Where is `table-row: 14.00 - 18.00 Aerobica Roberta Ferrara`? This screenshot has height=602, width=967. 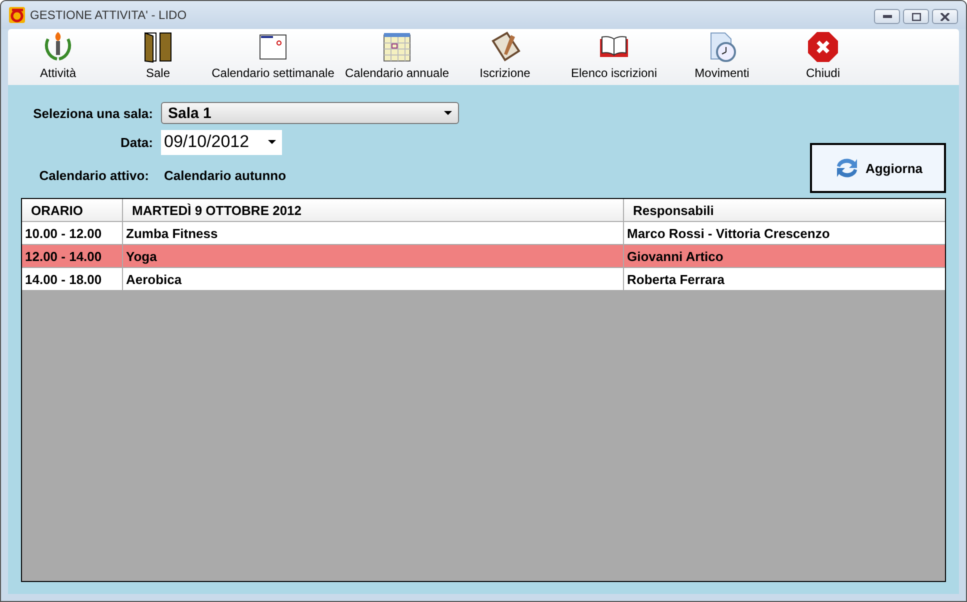 table-row: 14.00 - 18.00 Aerobica Roberta Ferrara is located at coordinates (483, 279).